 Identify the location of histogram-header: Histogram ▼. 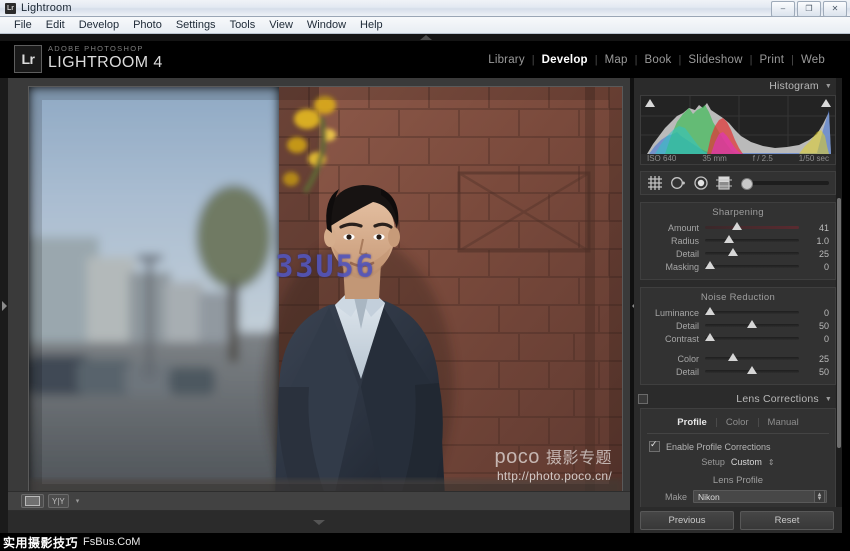
(738, 86).